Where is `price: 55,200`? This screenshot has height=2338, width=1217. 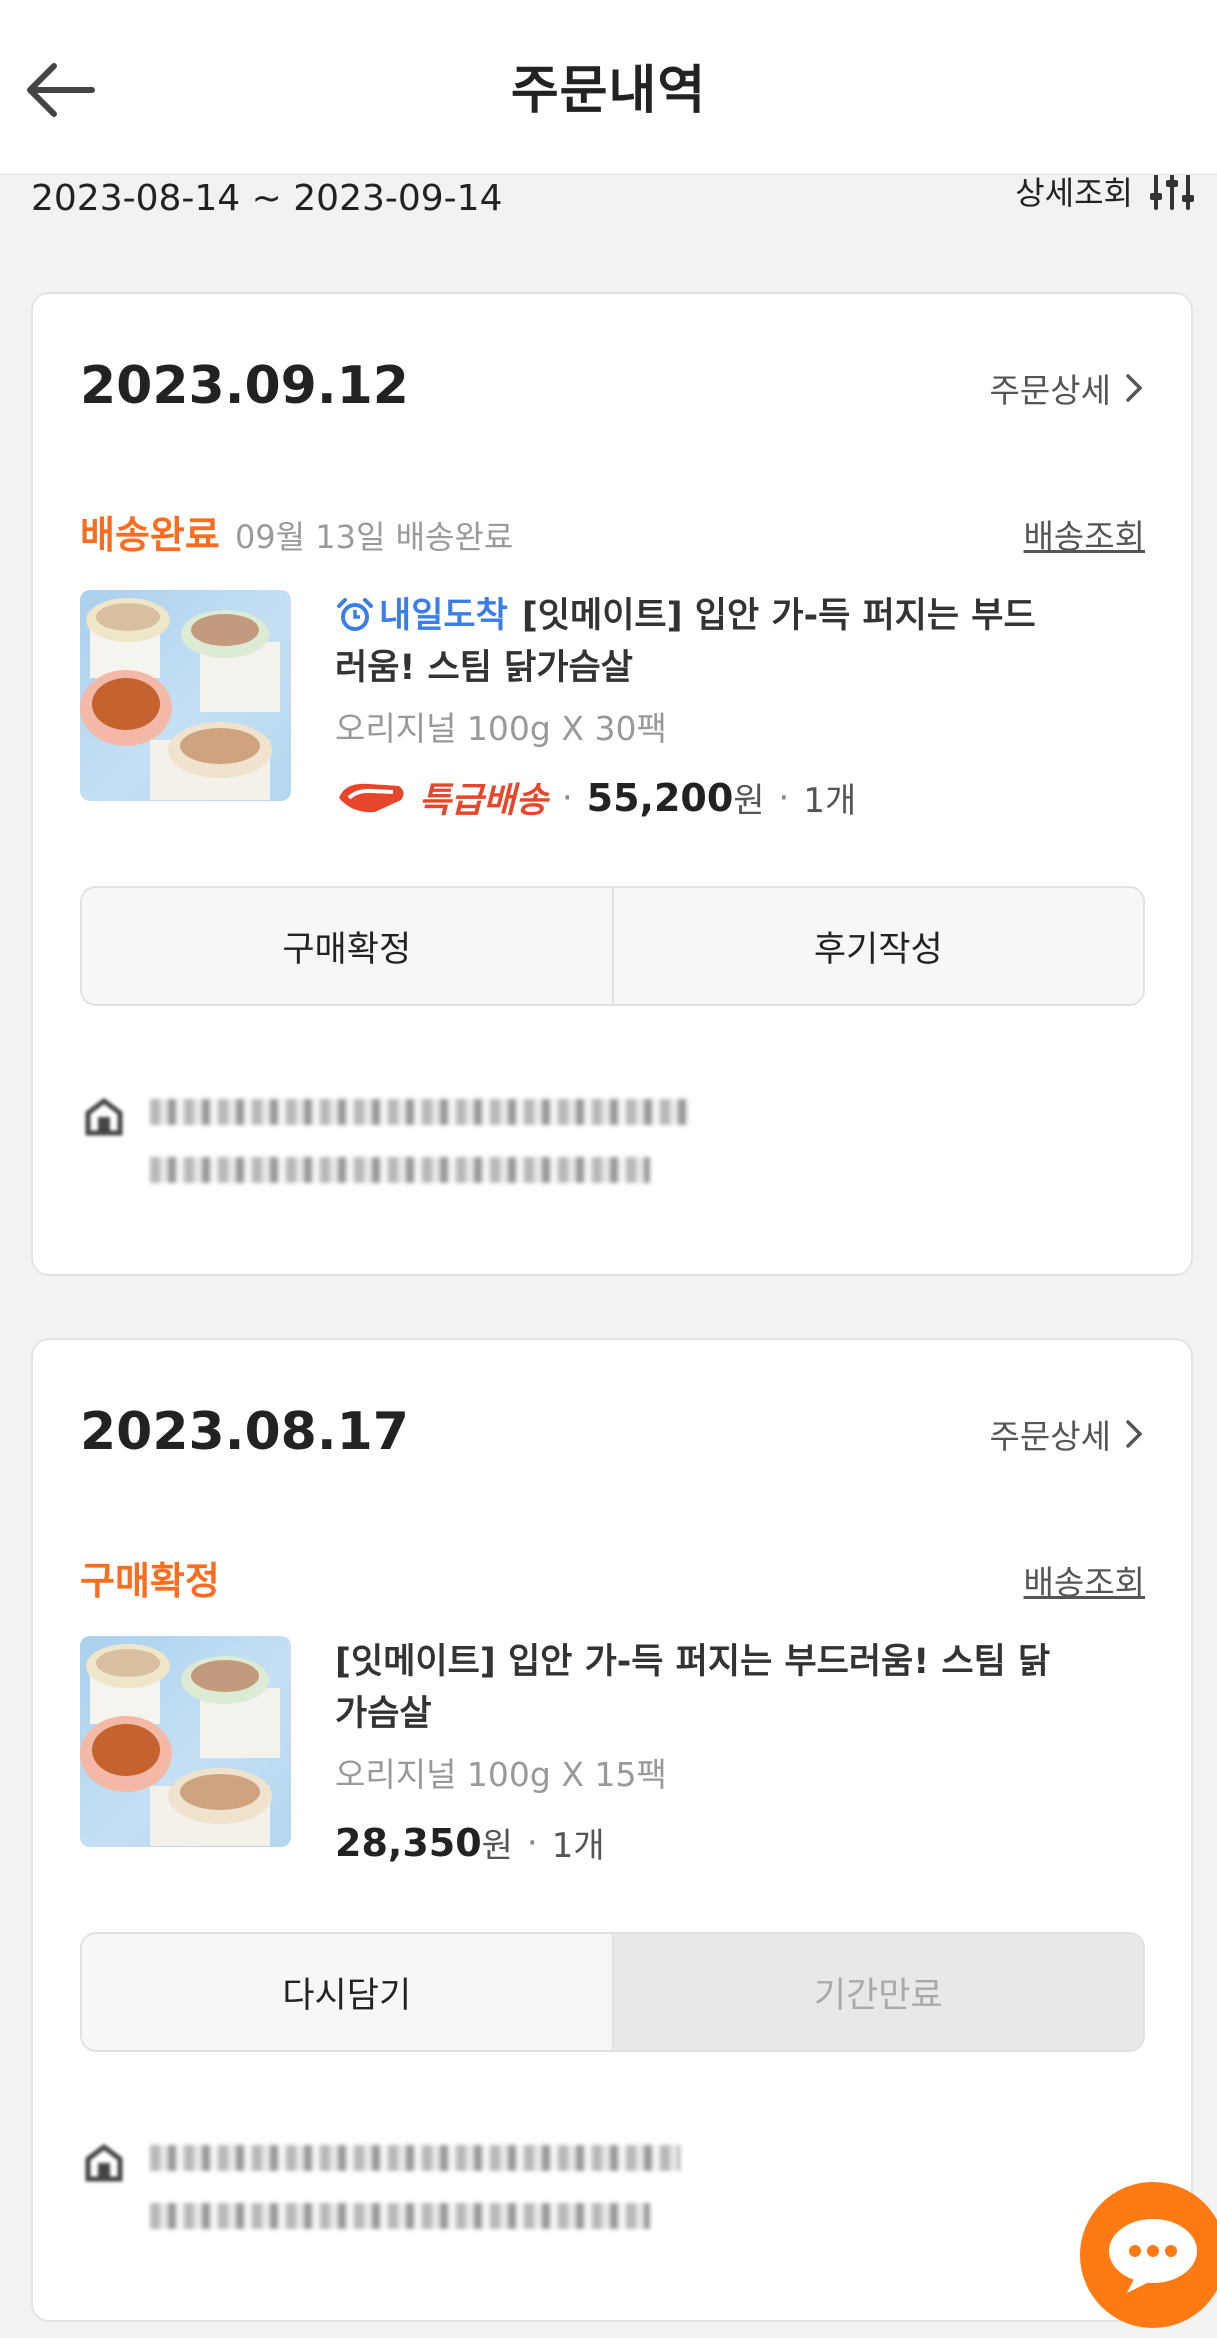 price: 55,200 is located at coordinates (660, 797).